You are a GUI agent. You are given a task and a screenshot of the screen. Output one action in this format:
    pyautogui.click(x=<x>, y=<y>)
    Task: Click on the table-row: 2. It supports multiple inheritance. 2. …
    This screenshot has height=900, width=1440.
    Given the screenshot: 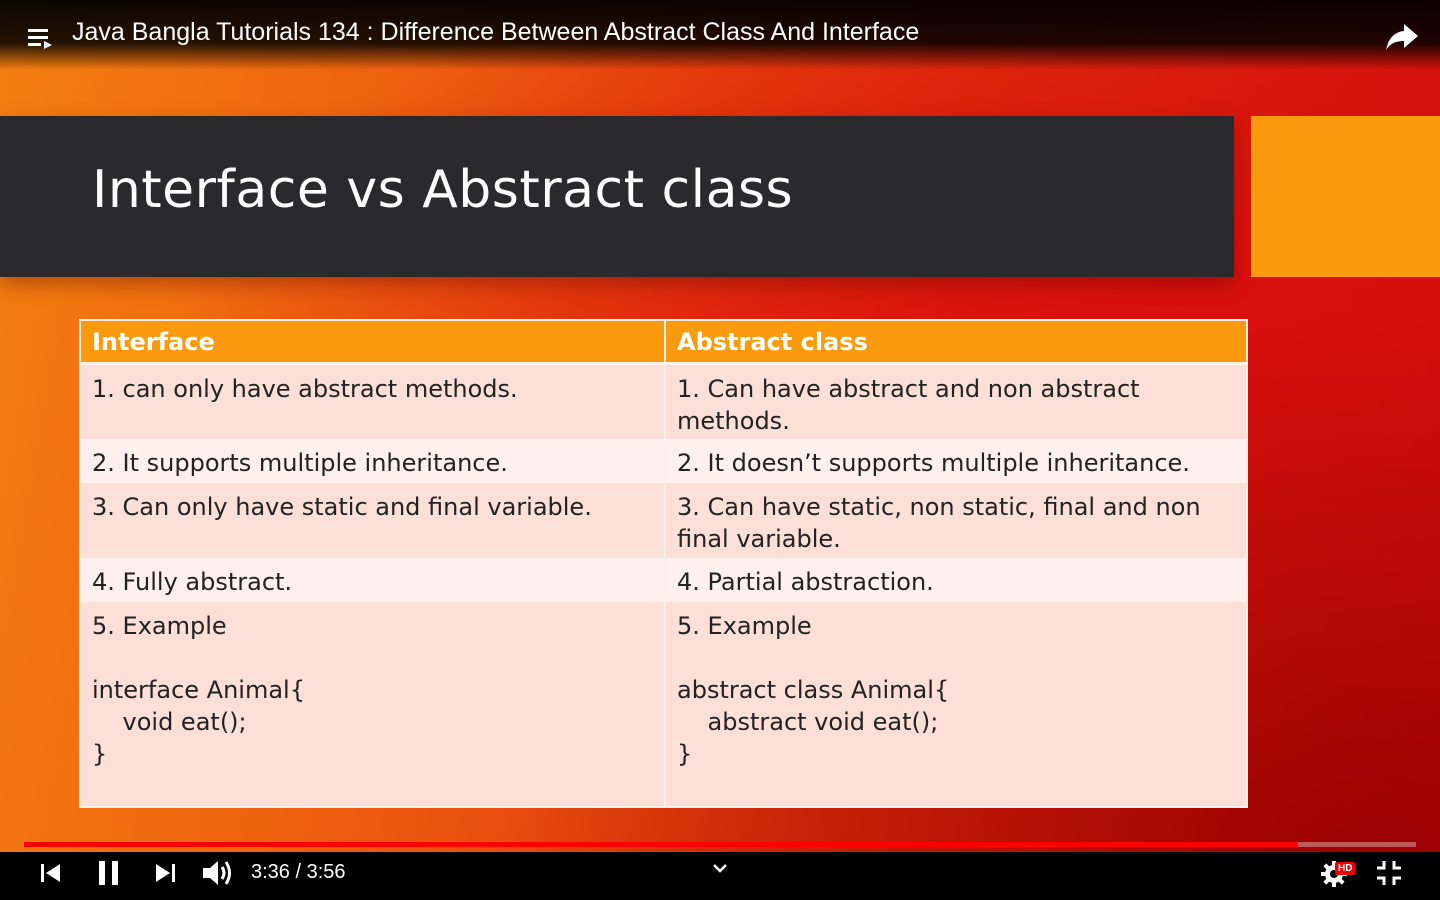 What is the action you would take?
    pyautogui.click(x=663, y=461)
    